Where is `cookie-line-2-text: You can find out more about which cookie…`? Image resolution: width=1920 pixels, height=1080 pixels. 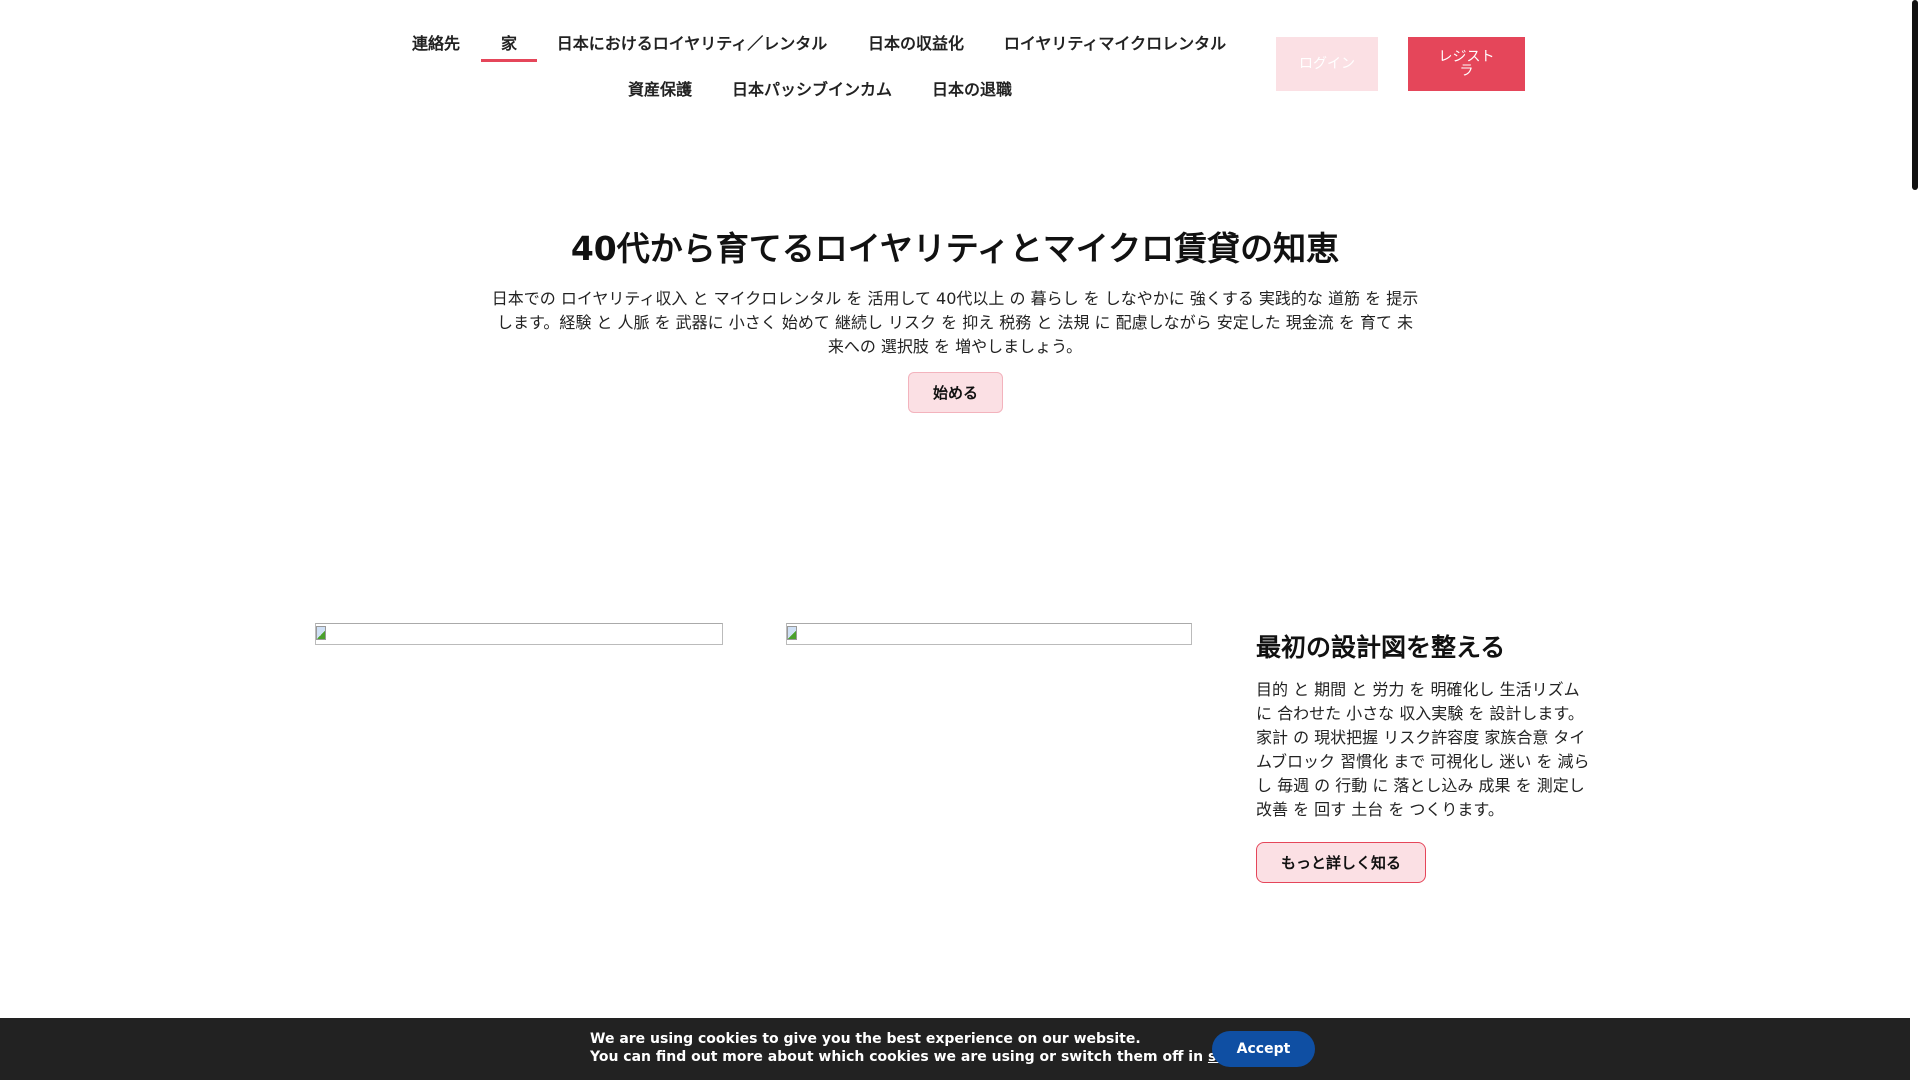 cookie-line-2-text: You can find out more about which cookie… is located at coordinates (899, 1057).